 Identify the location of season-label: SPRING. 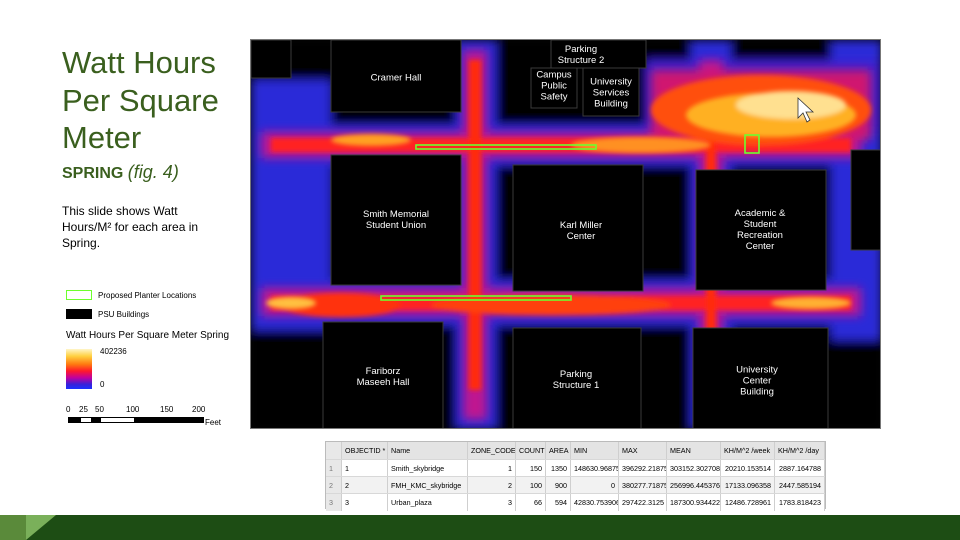
(93, 173).